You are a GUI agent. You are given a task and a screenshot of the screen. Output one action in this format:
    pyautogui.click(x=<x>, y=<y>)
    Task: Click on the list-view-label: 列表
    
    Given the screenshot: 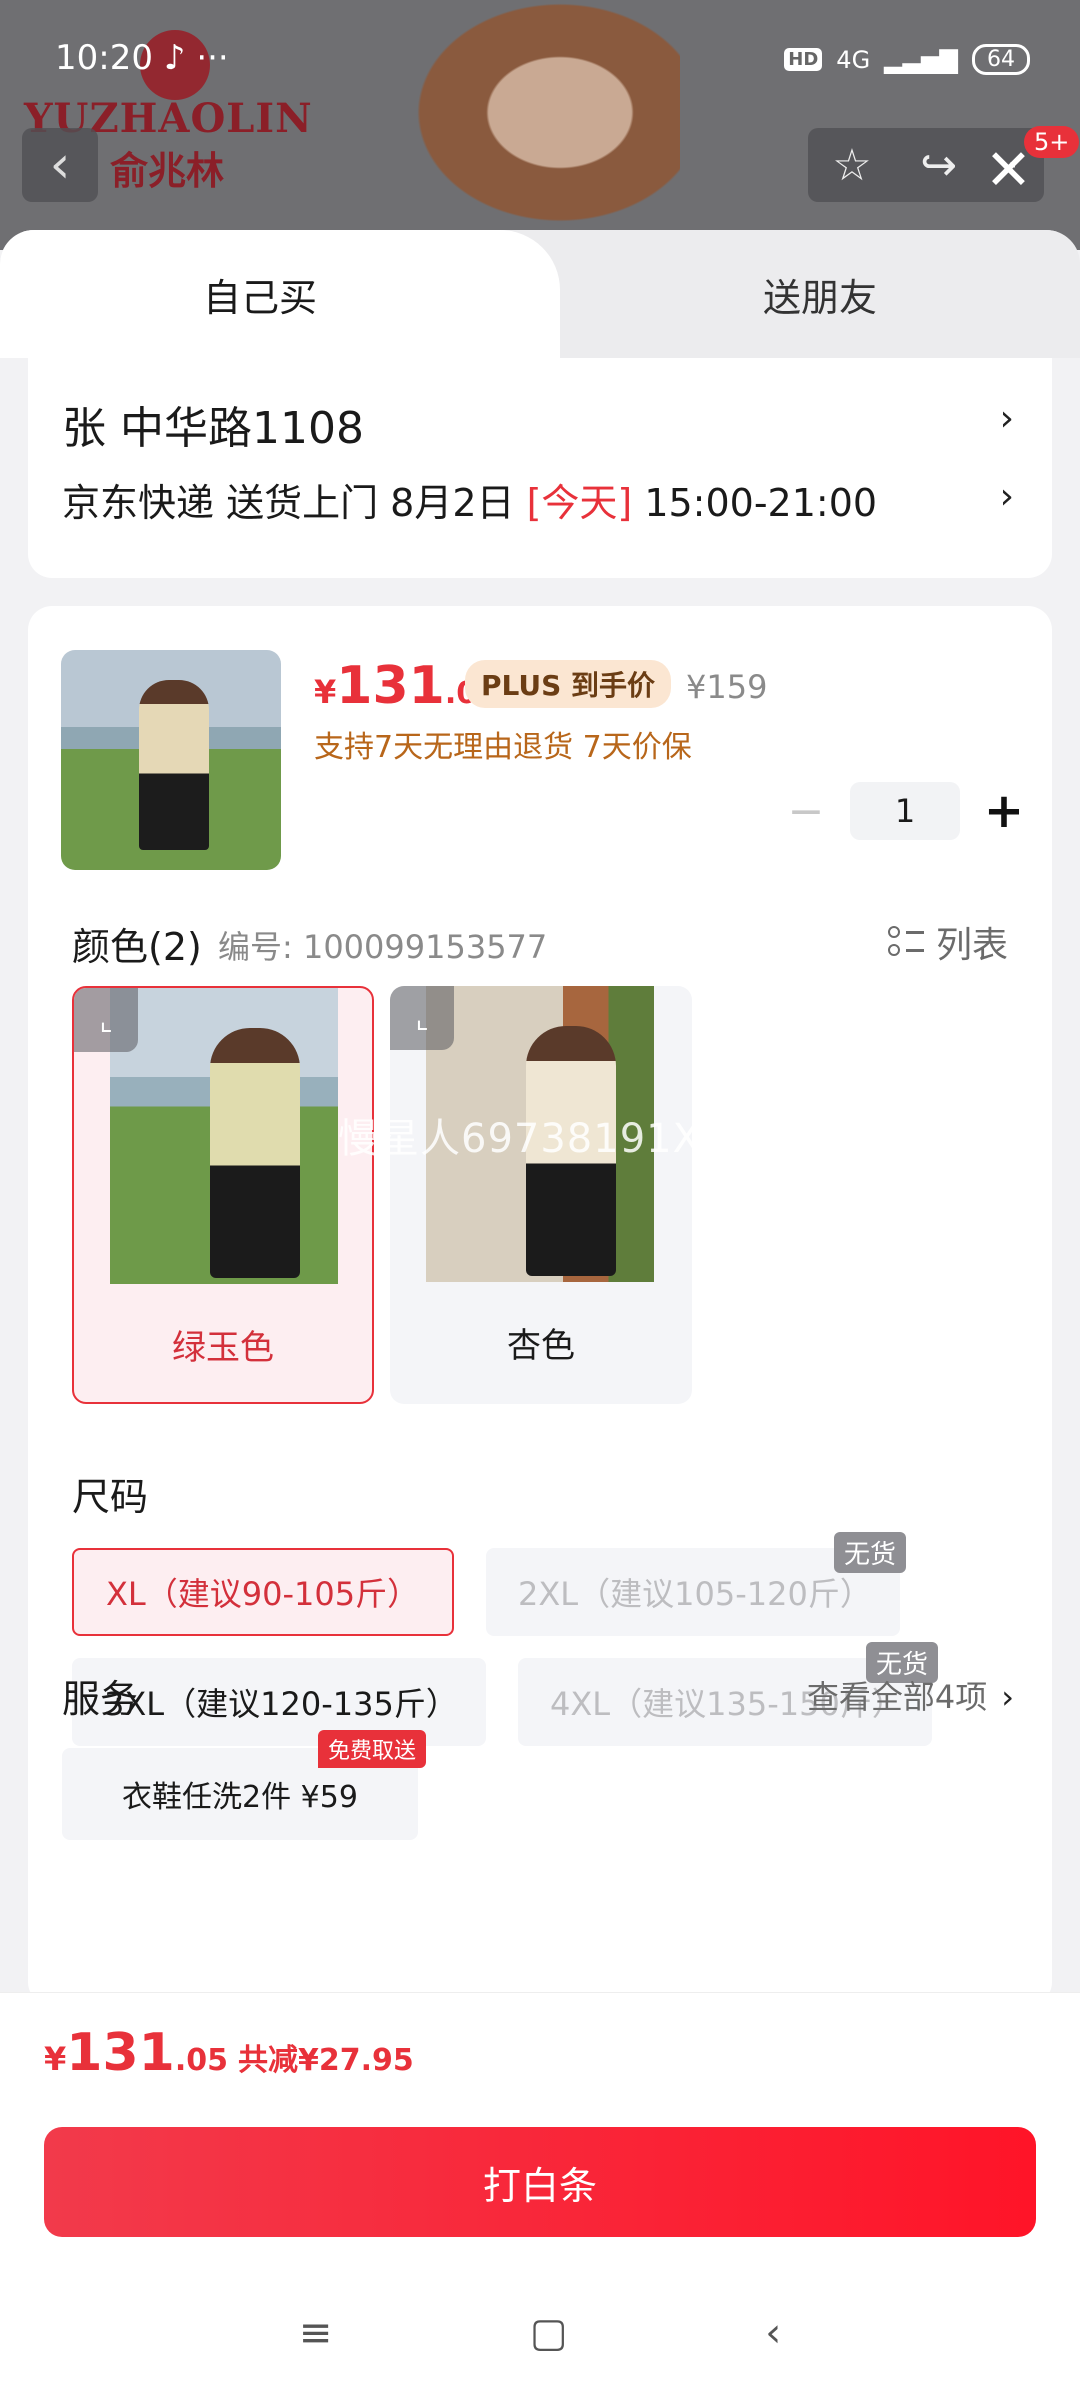 What is the action you would take?
    pyautogui.click(x=971, y=945)
    